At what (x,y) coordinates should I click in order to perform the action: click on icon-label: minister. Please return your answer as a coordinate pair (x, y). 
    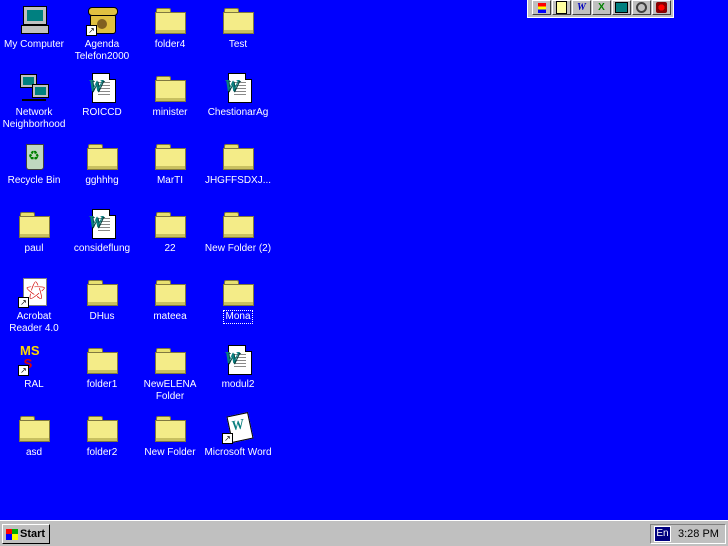
    Looking at the image, I should click on (170, 112).